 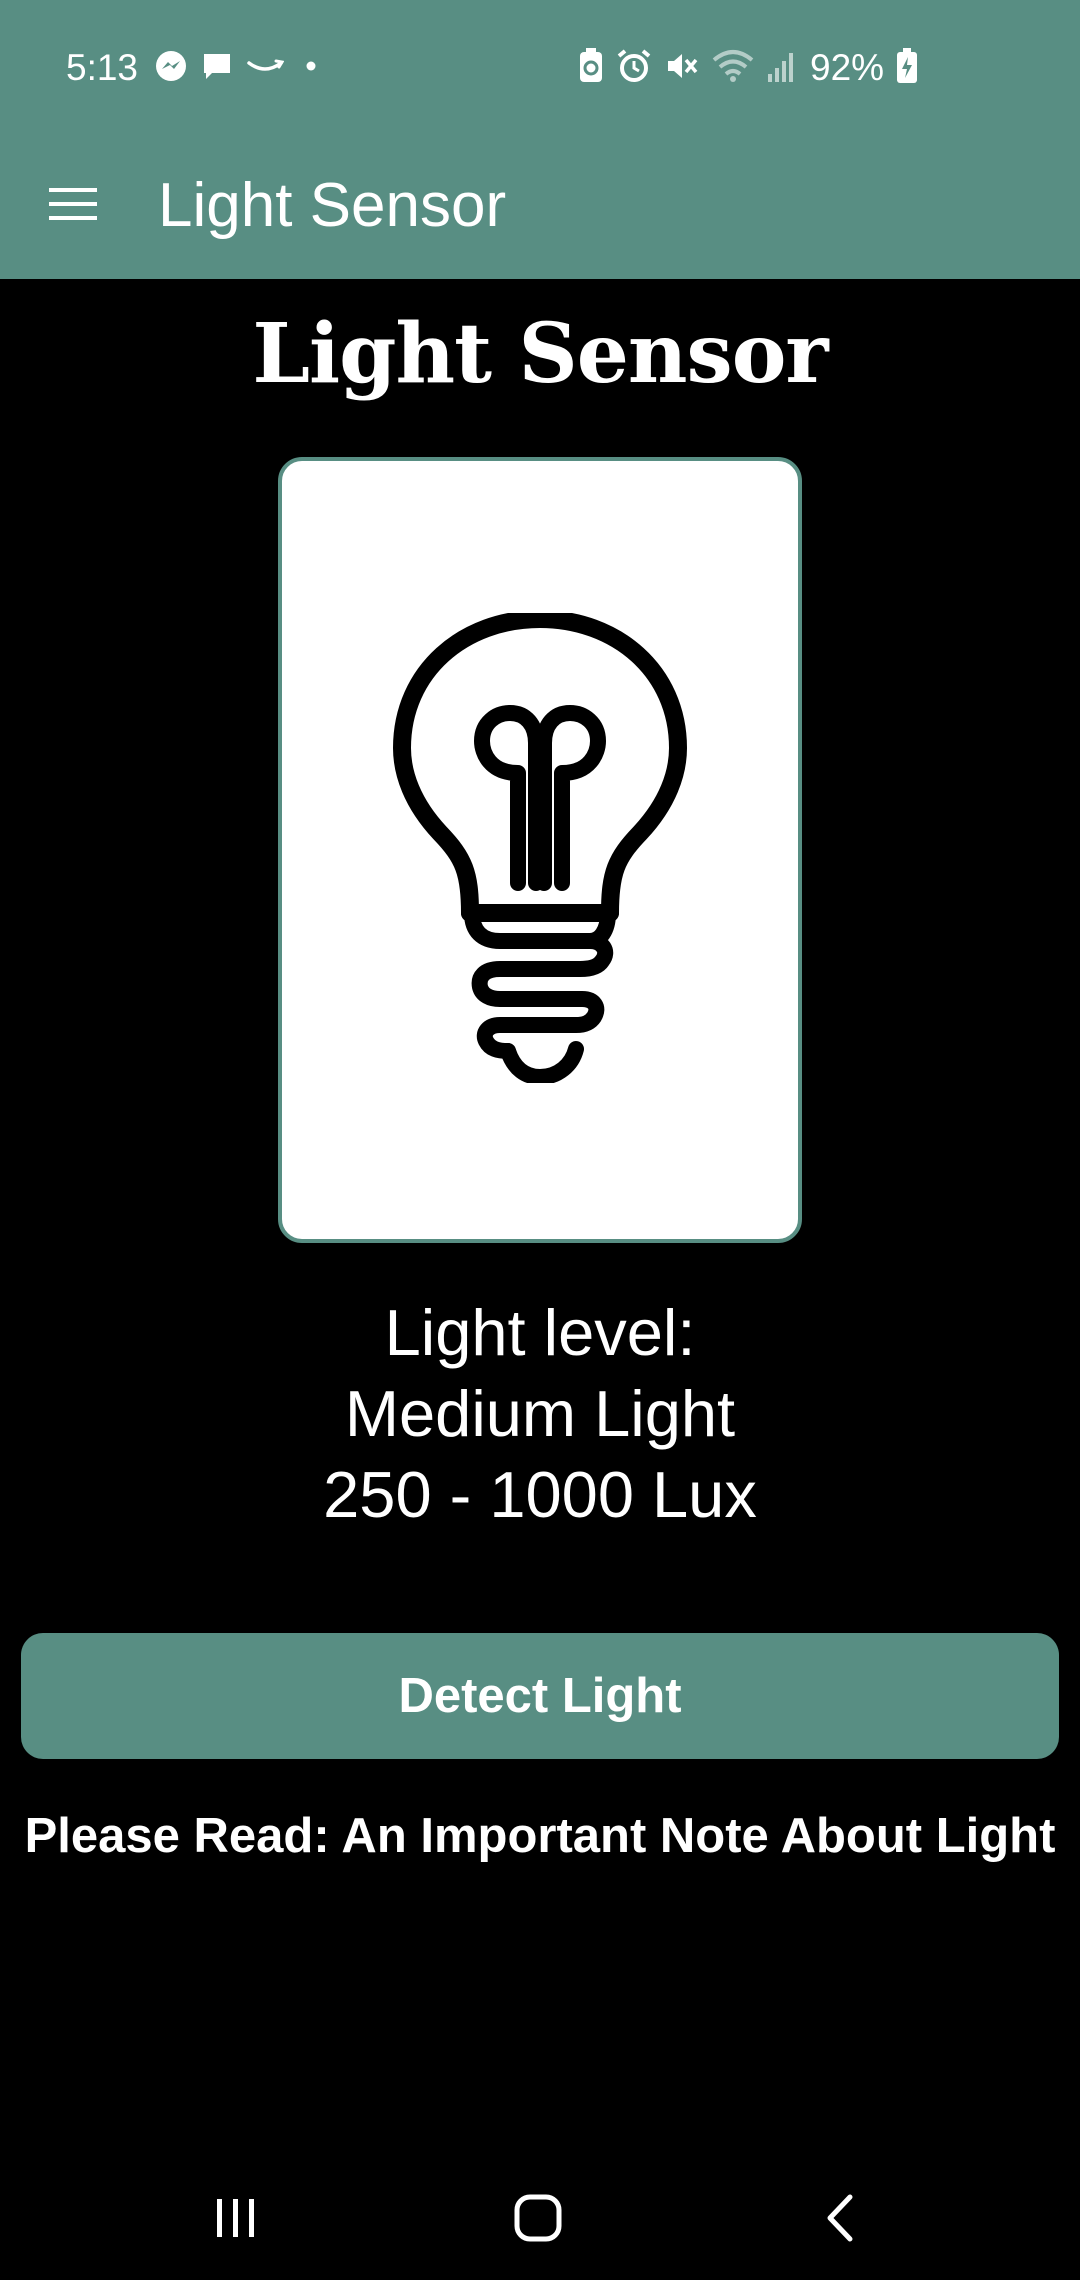 What do you see at coordinates (102, 67) in the screenshot?
I see `status-time: 5:13` at bounding box center [102, 67].